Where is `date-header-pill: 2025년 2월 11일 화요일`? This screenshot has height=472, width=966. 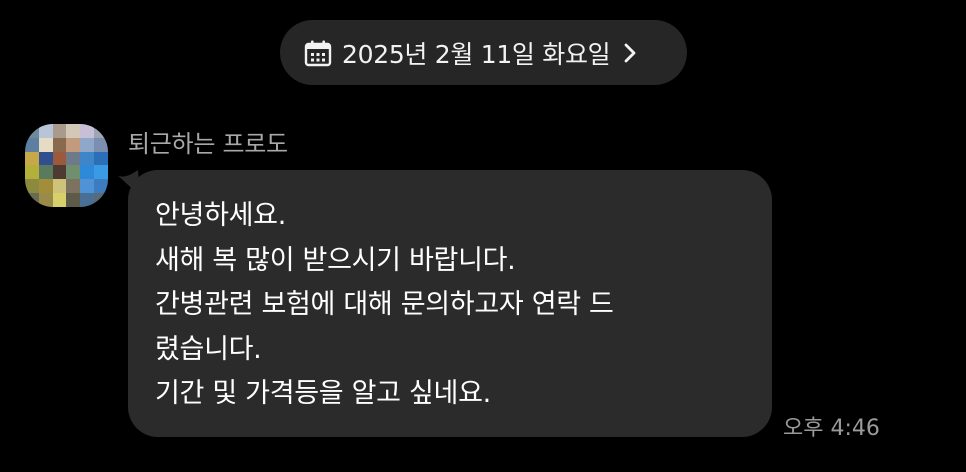 date-header-pill: 2025년 2월 11일 화요일 is located at coordinates (483, 52).